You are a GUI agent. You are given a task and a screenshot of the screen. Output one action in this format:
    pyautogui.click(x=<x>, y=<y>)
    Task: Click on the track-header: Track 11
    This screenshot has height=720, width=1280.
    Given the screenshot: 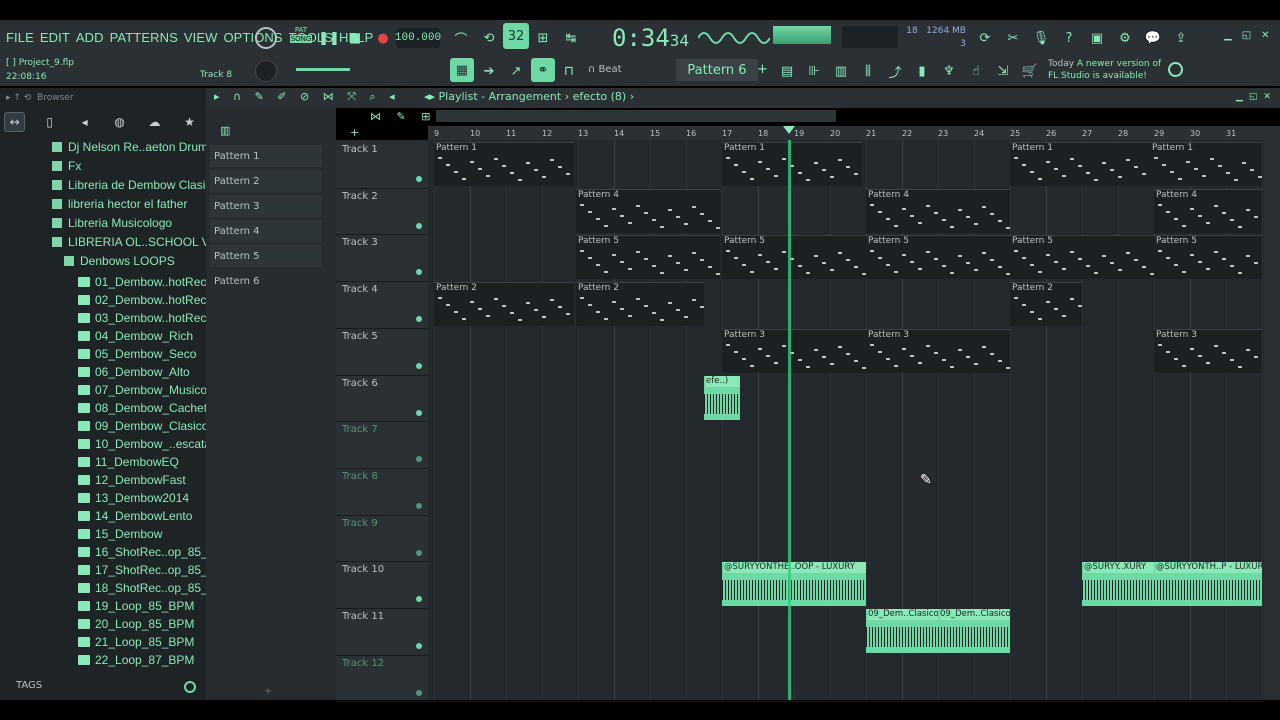 What is the action you would take?
    pyautogui.click(x=383, y=632)
    